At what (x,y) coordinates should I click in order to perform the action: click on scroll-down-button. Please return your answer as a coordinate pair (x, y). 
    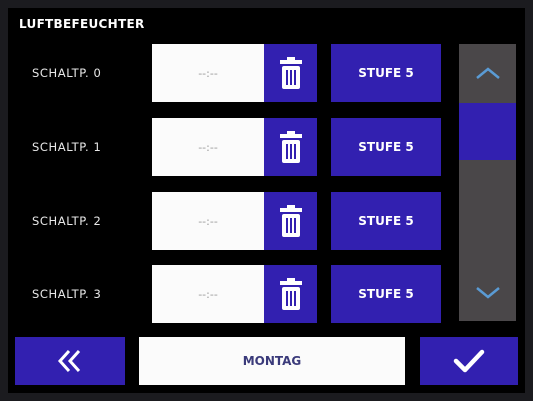
    Looking at the image, I should click on (487, 292).